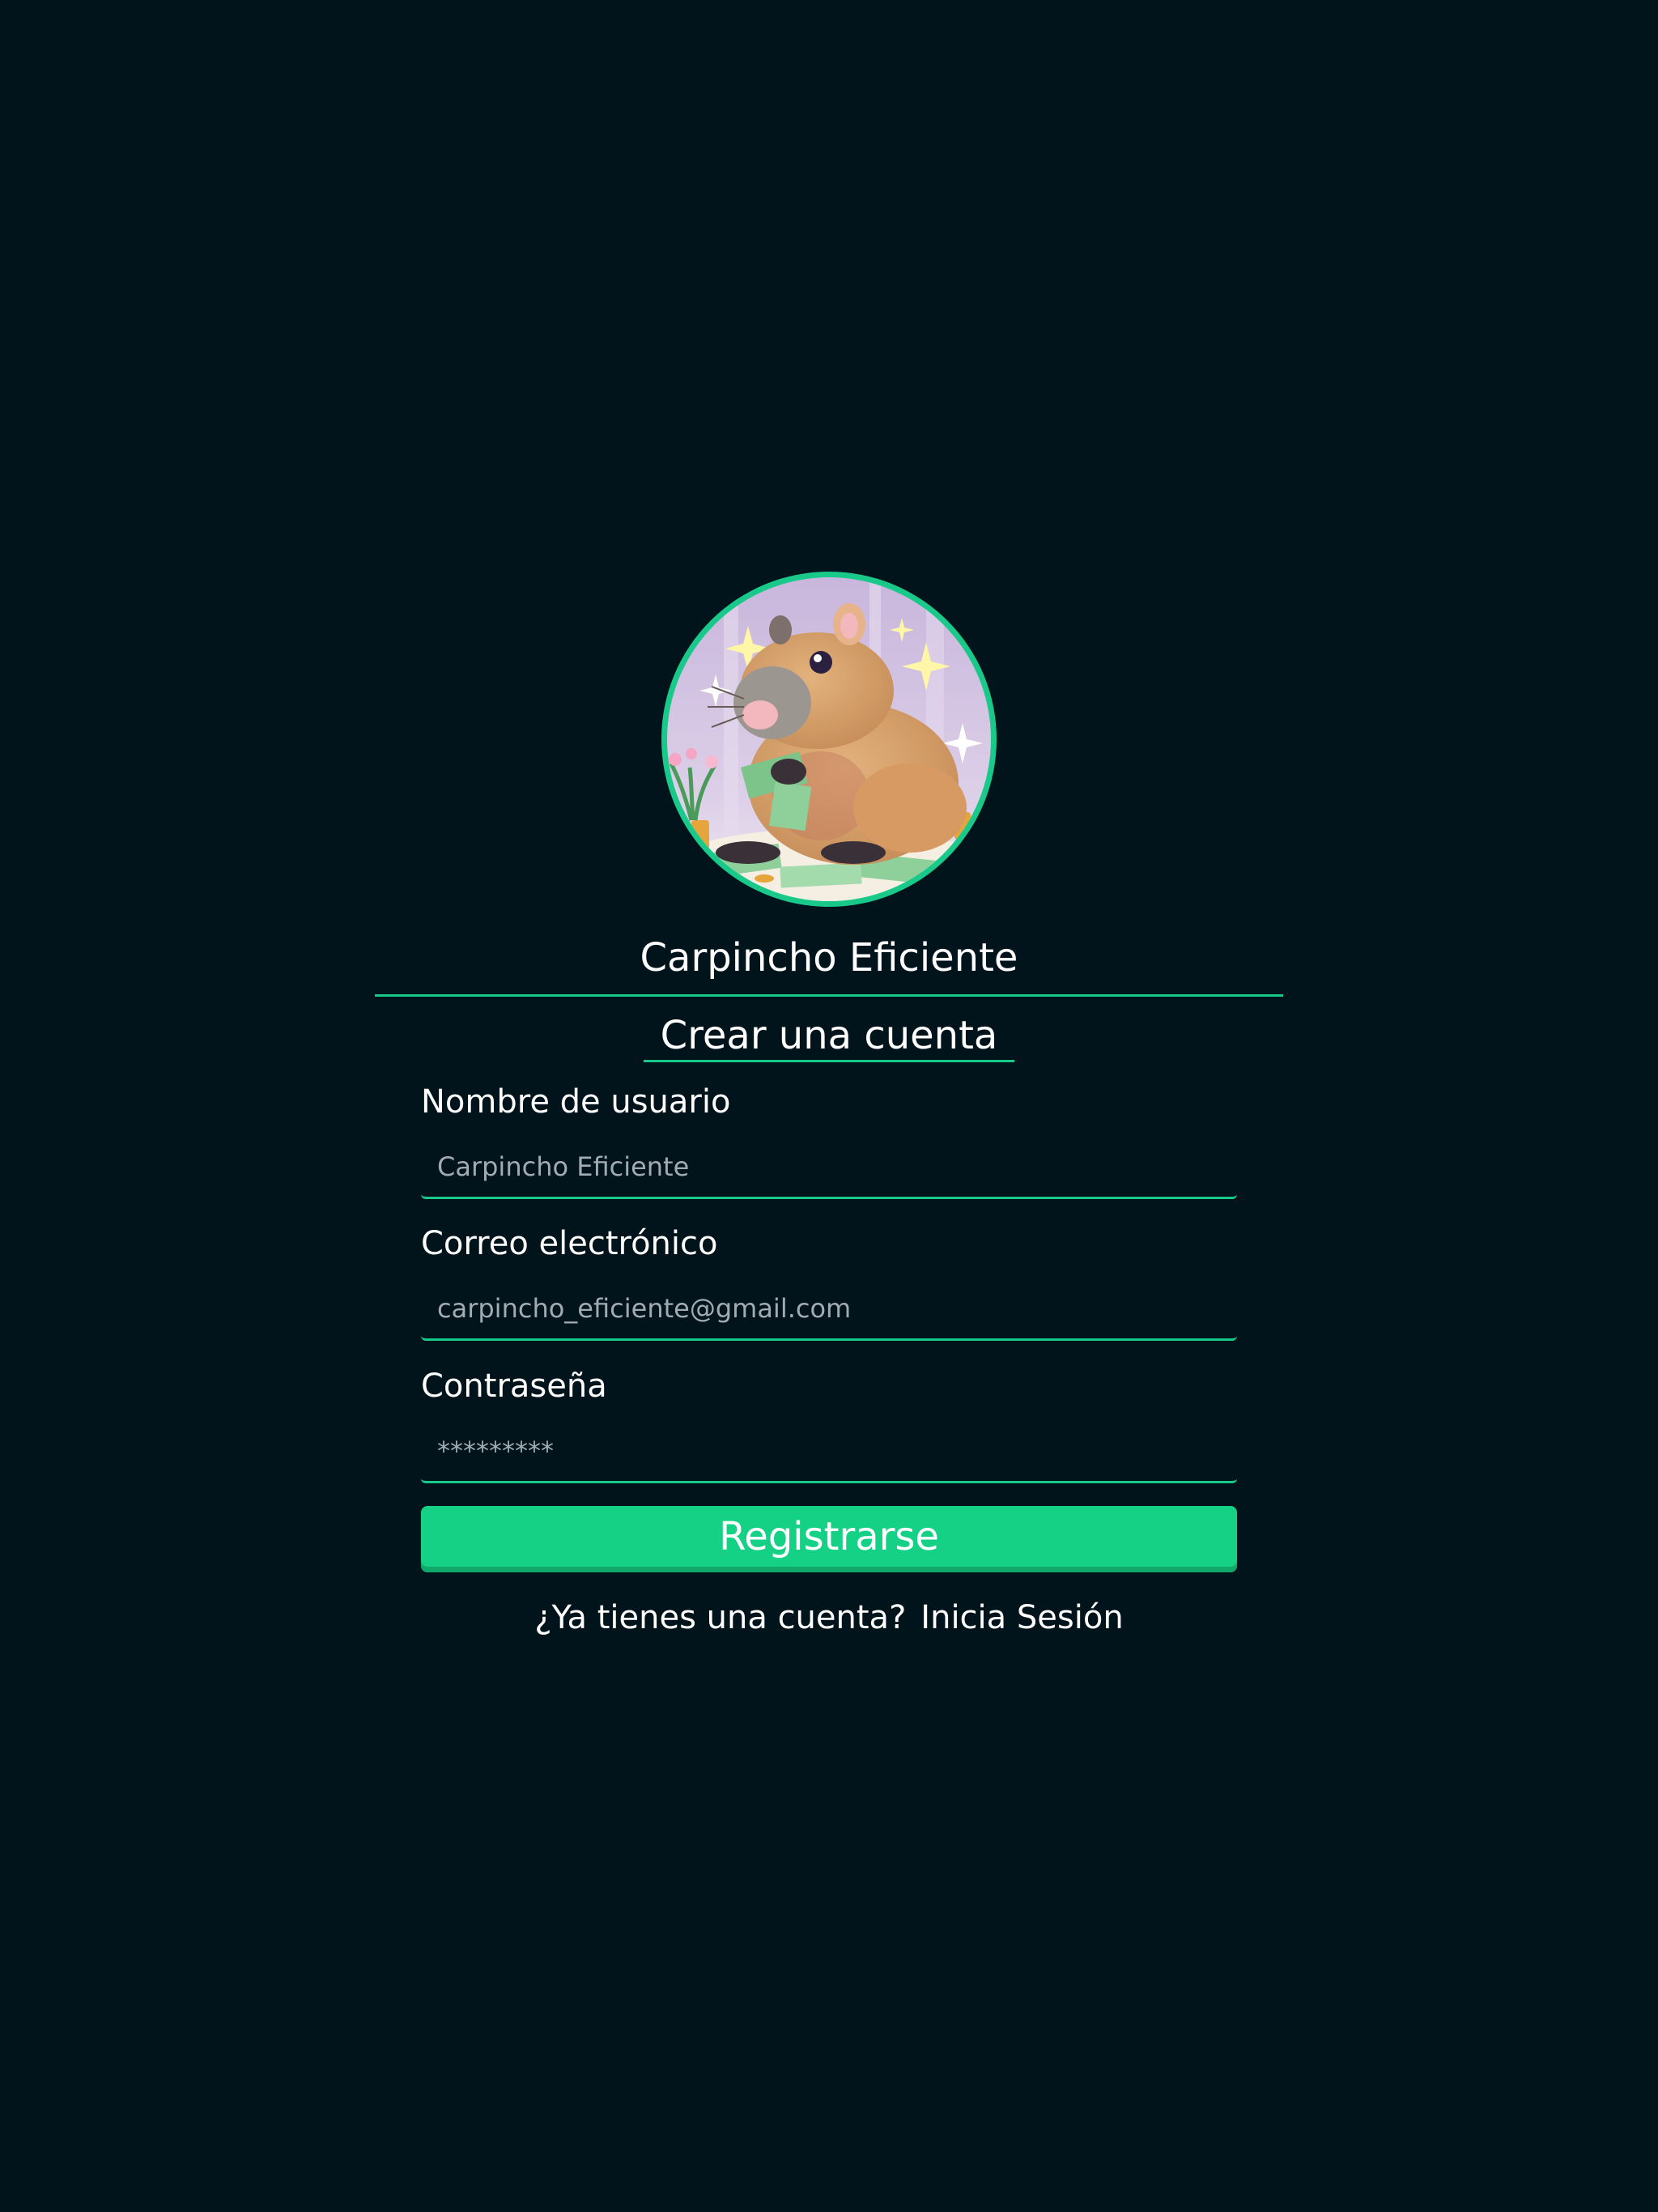  I want to click on password-label: Contraseña, so click(514, 1387).